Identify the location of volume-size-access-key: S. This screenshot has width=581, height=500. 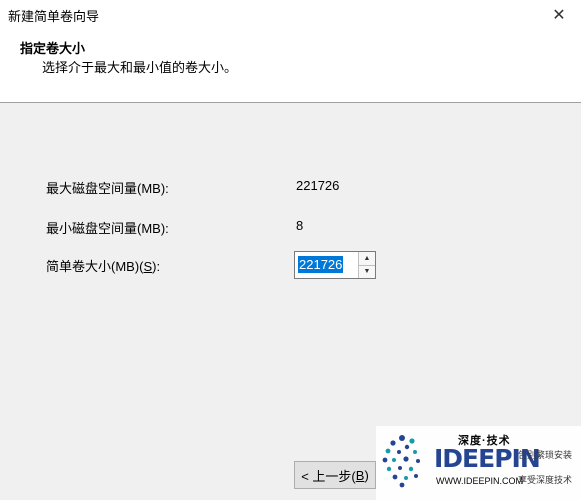
(148, 266).